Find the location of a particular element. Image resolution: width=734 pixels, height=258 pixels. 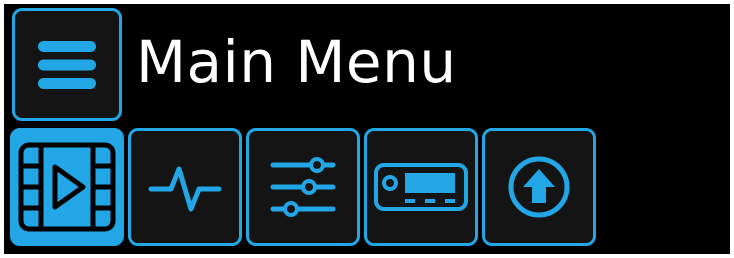

upload-button is located at coordinates (539, 187).